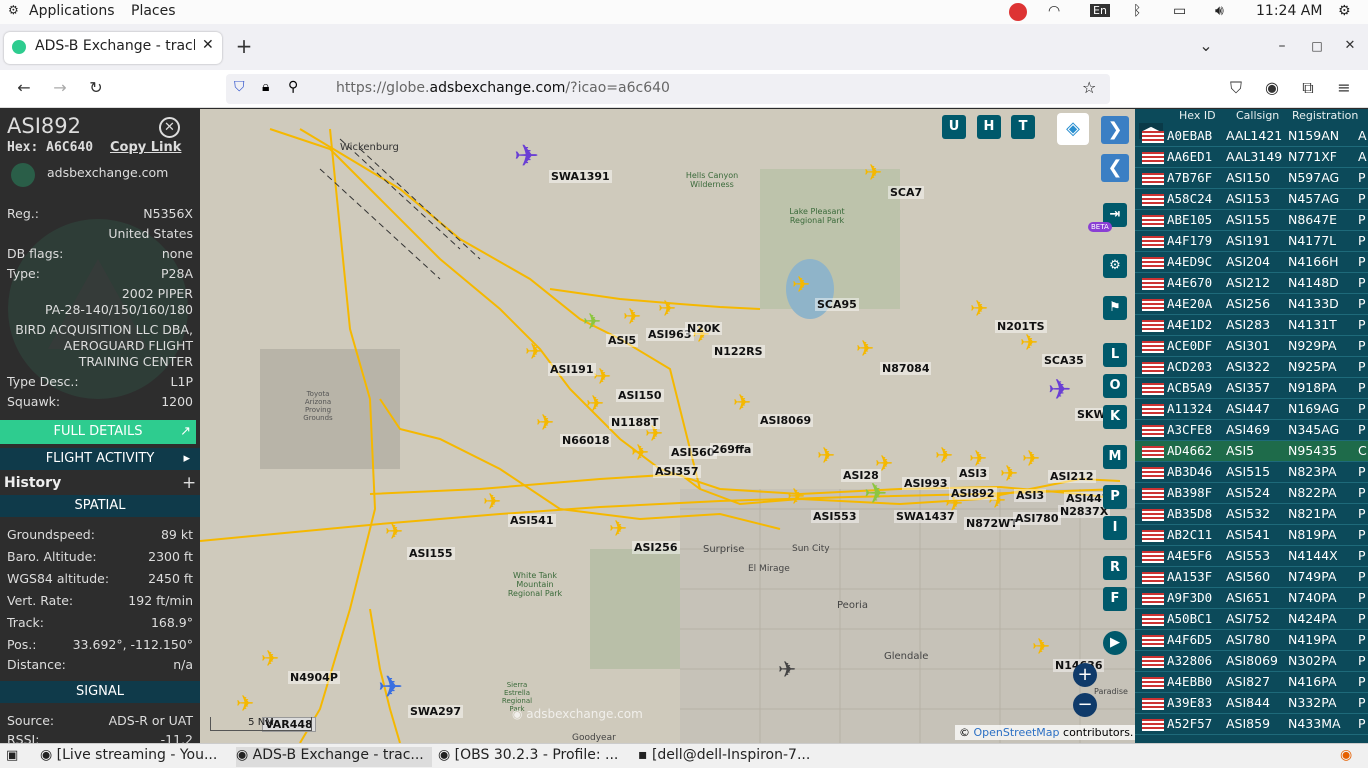  I want to click on table-row: A4E1D2 ASI283 N4131T P, so click(1251, 325).